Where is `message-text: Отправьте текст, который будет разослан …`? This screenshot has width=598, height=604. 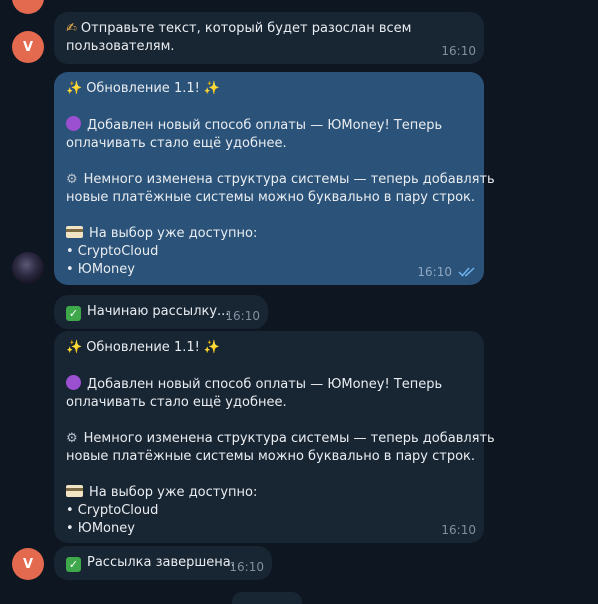
message-text: Отправьте текст, который будет разослан … is located at coordinates (246, 28).